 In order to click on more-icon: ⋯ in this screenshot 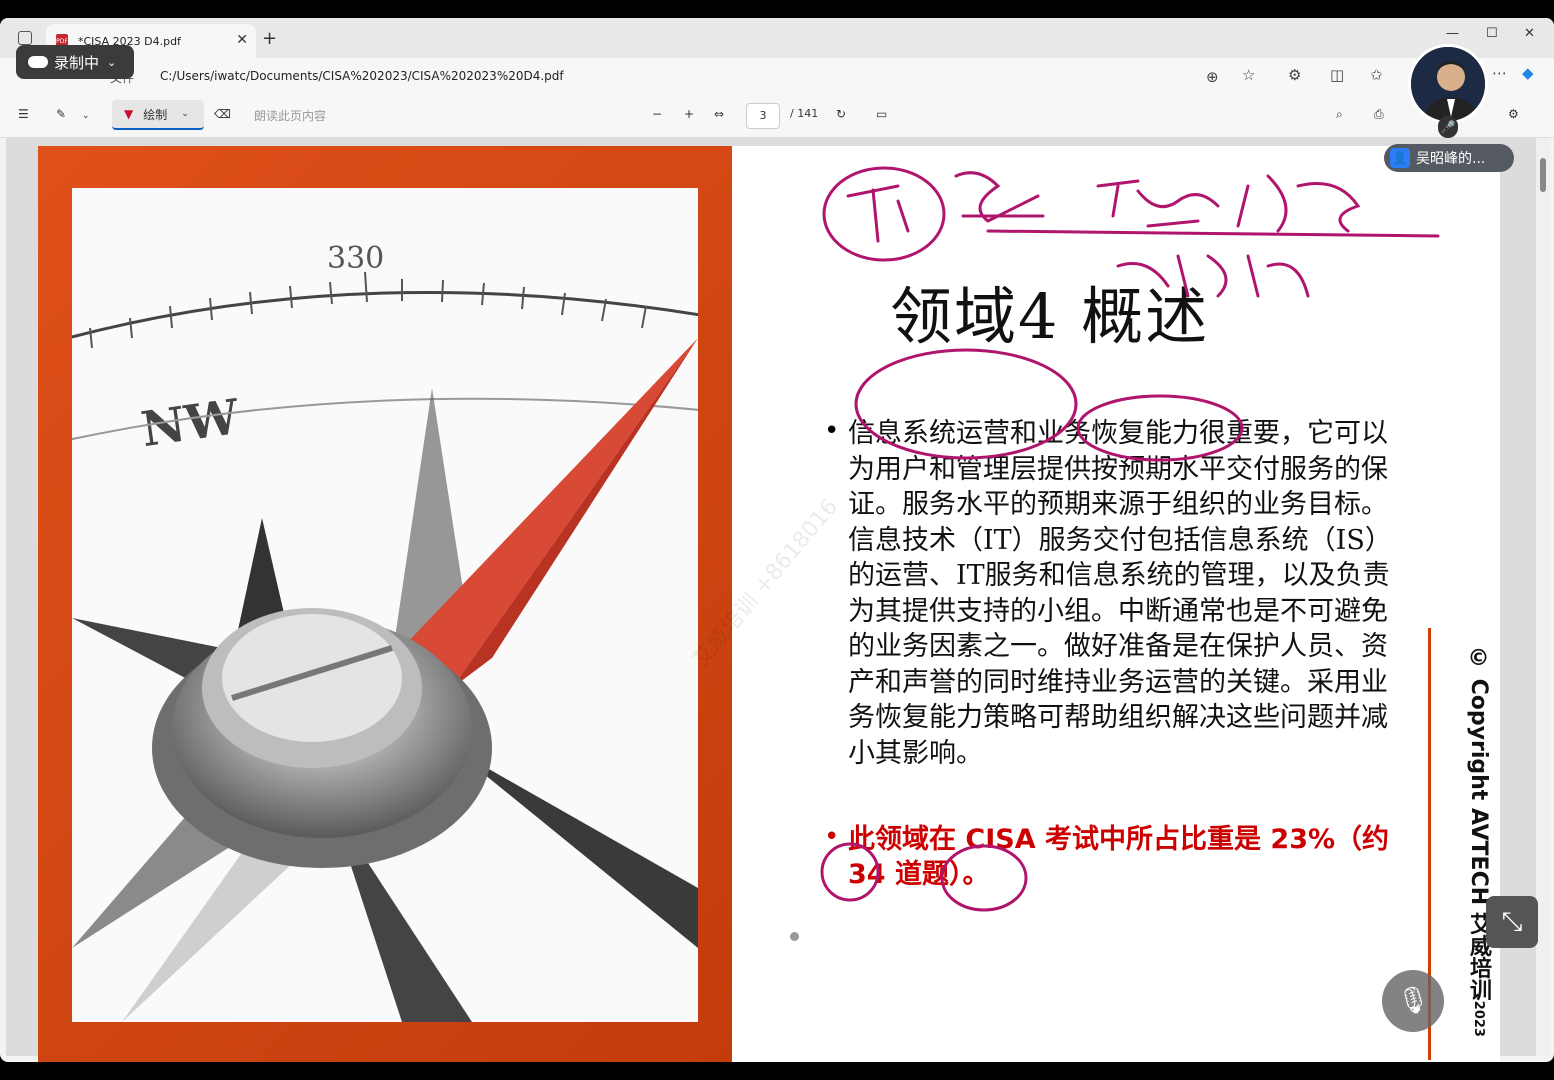, I will do `click(1499, 73)`.